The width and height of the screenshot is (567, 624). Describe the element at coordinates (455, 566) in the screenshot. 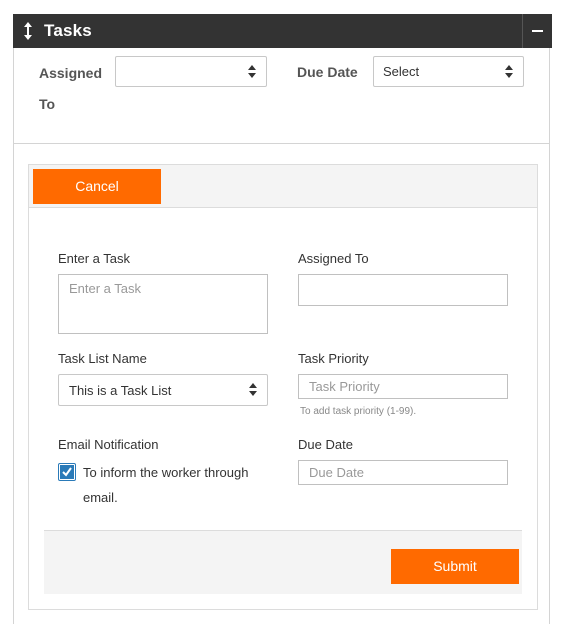

I see `submit-button: Submit` at that location.